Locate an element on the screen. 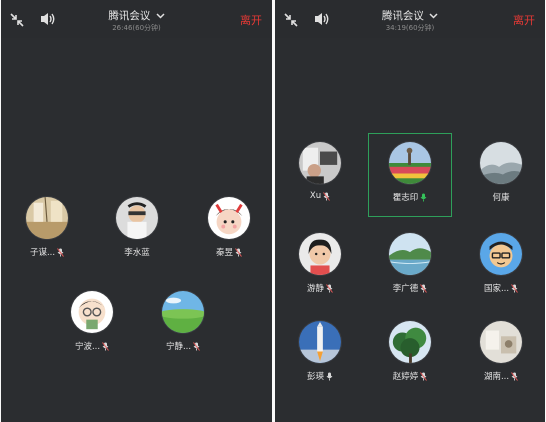  participant-name: 李广德 is located at coordinates (405, 289).